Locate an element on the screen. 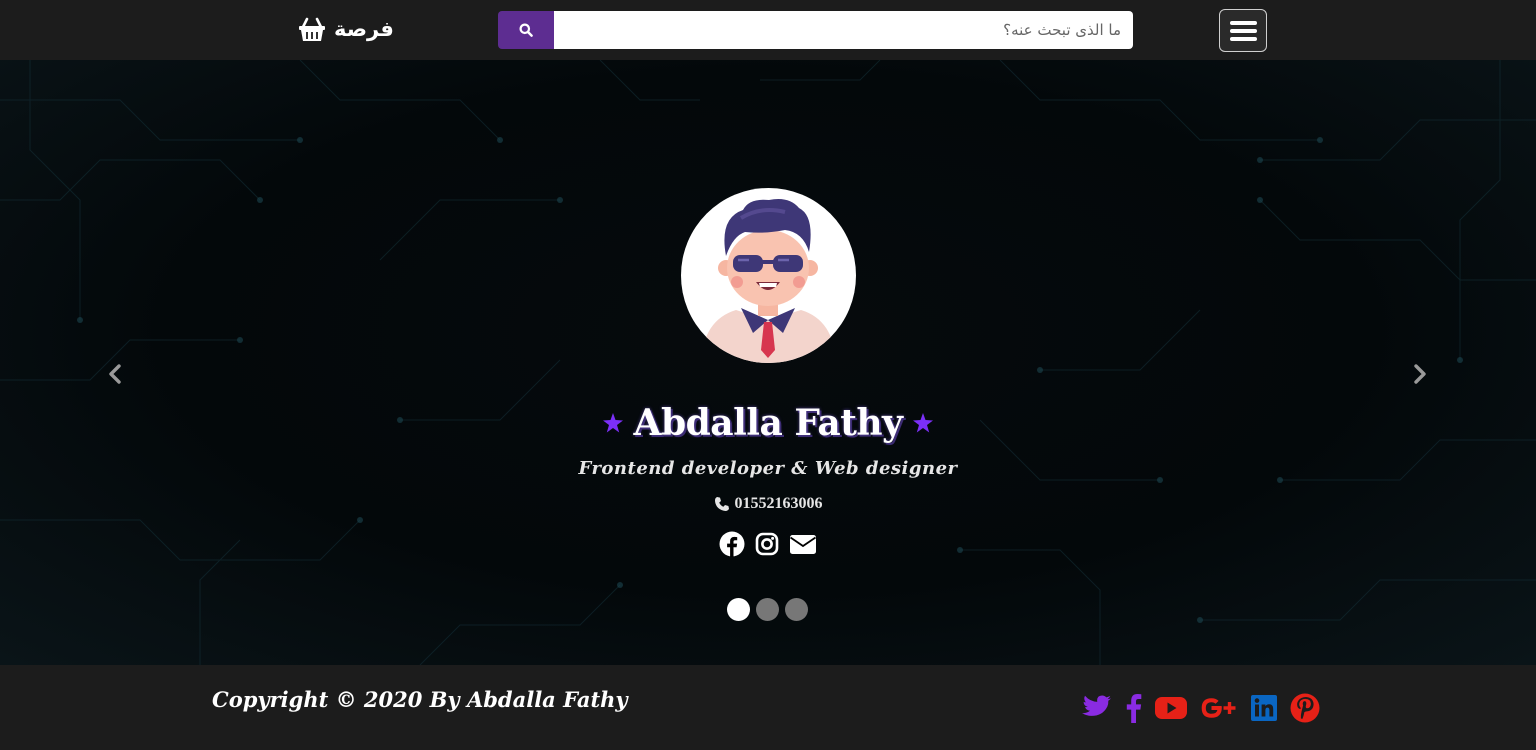  twitter-icon is located at coordinates (1097, 708).